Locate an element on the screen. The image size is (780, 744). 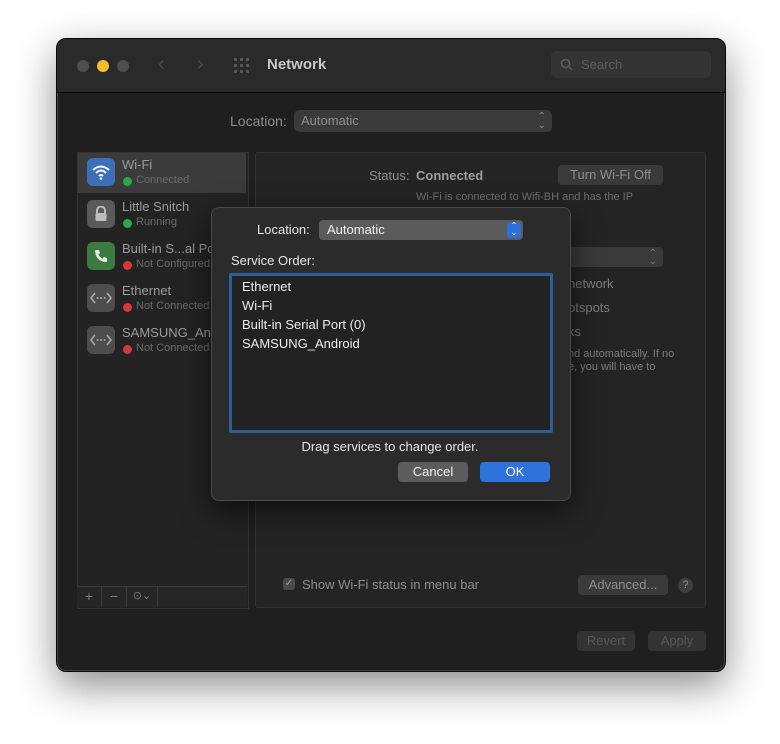
wifi-icon is located at coordinates (101, 172).